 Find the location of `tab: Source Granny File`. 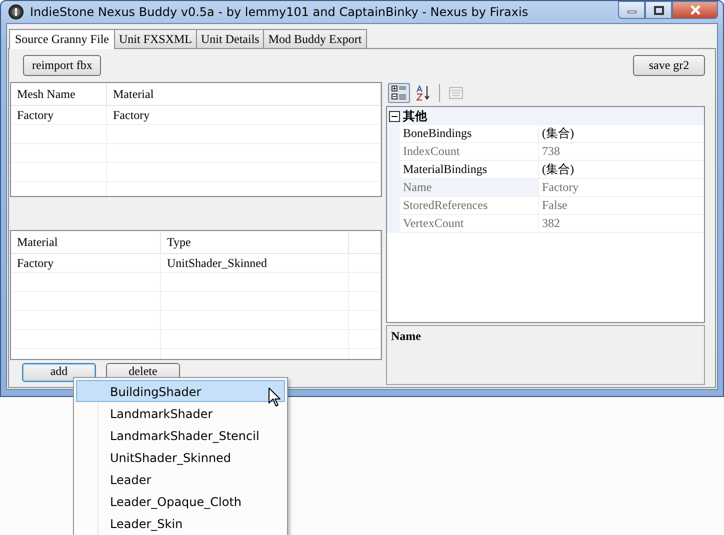

tab: Source Granny File is located at coordinates (62, 39).